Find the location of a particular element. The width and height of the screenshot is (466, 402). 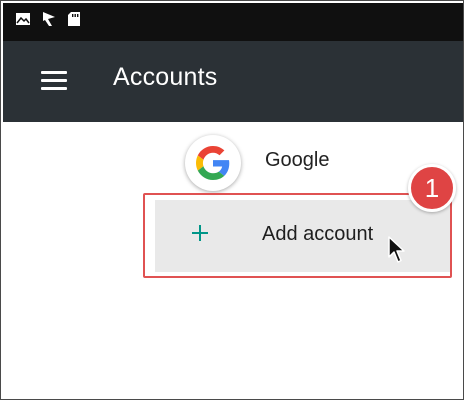

status-icons is located at coordinates (48, 19).